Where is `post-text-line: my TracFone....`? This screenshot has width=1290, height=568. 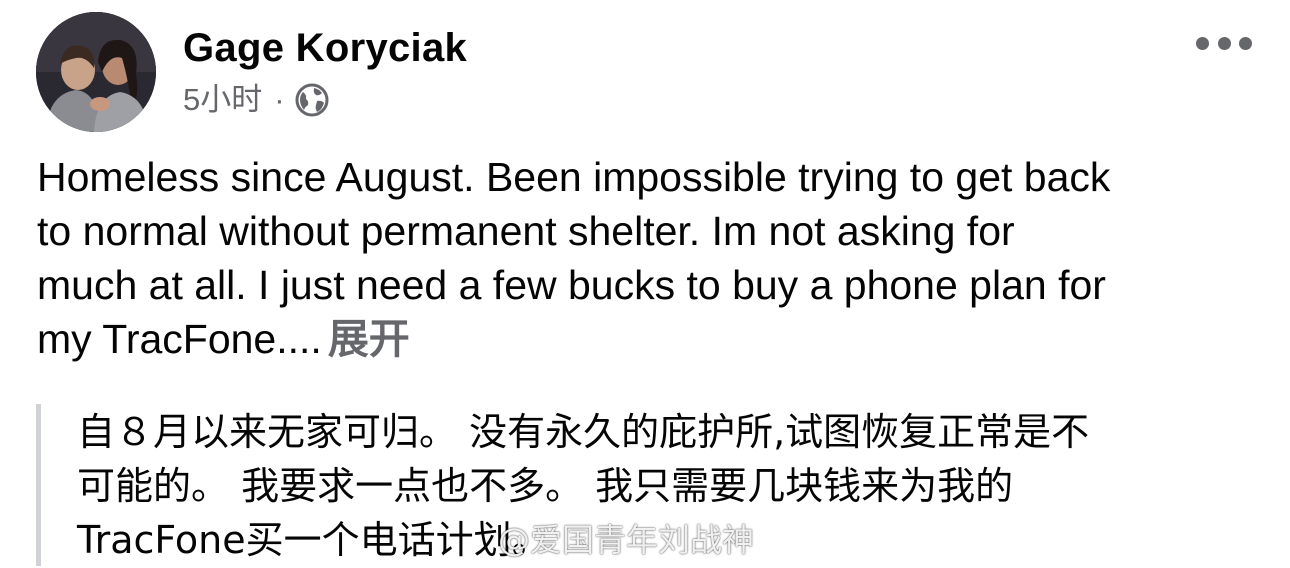 post-text-line: my TracFone.... is located at coordinates (179, 339).